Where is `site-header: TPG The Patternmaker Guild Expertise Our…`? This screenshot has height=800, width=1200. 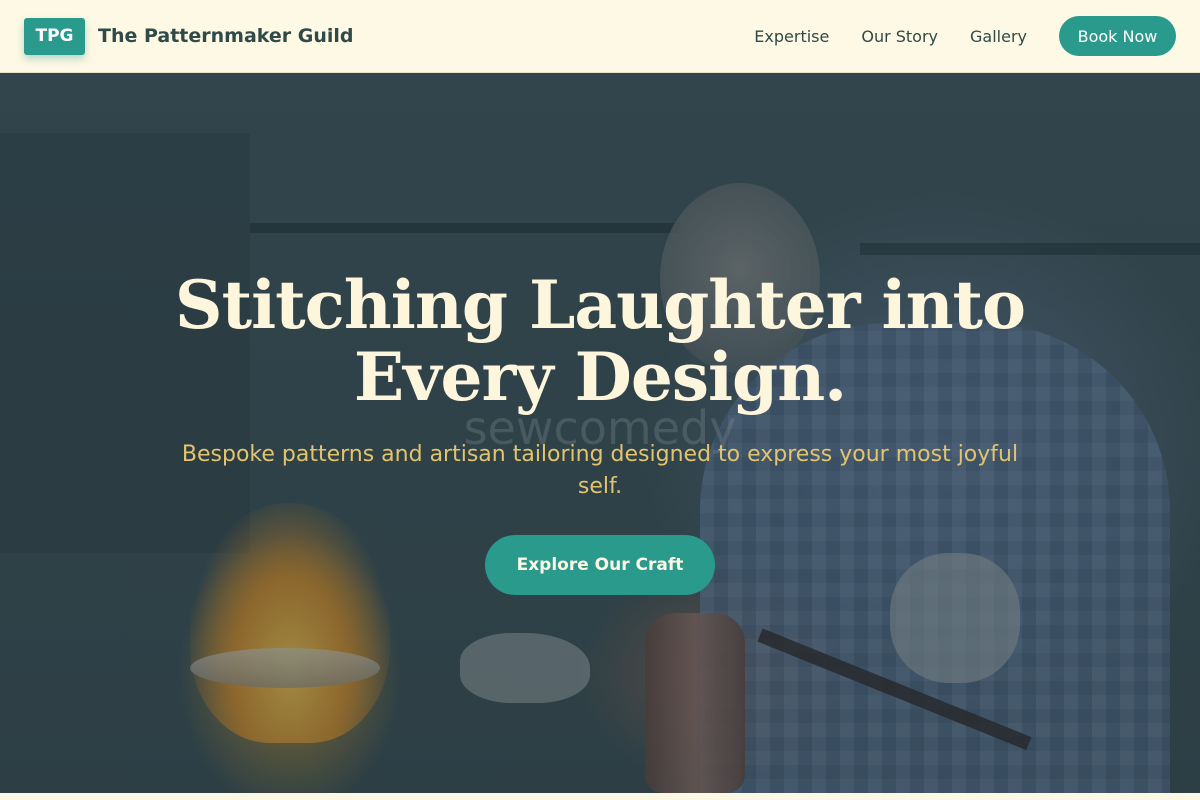 site-header: TPG The Patternmaker Guild Expertise Our… is located at coordinates (600, 36).